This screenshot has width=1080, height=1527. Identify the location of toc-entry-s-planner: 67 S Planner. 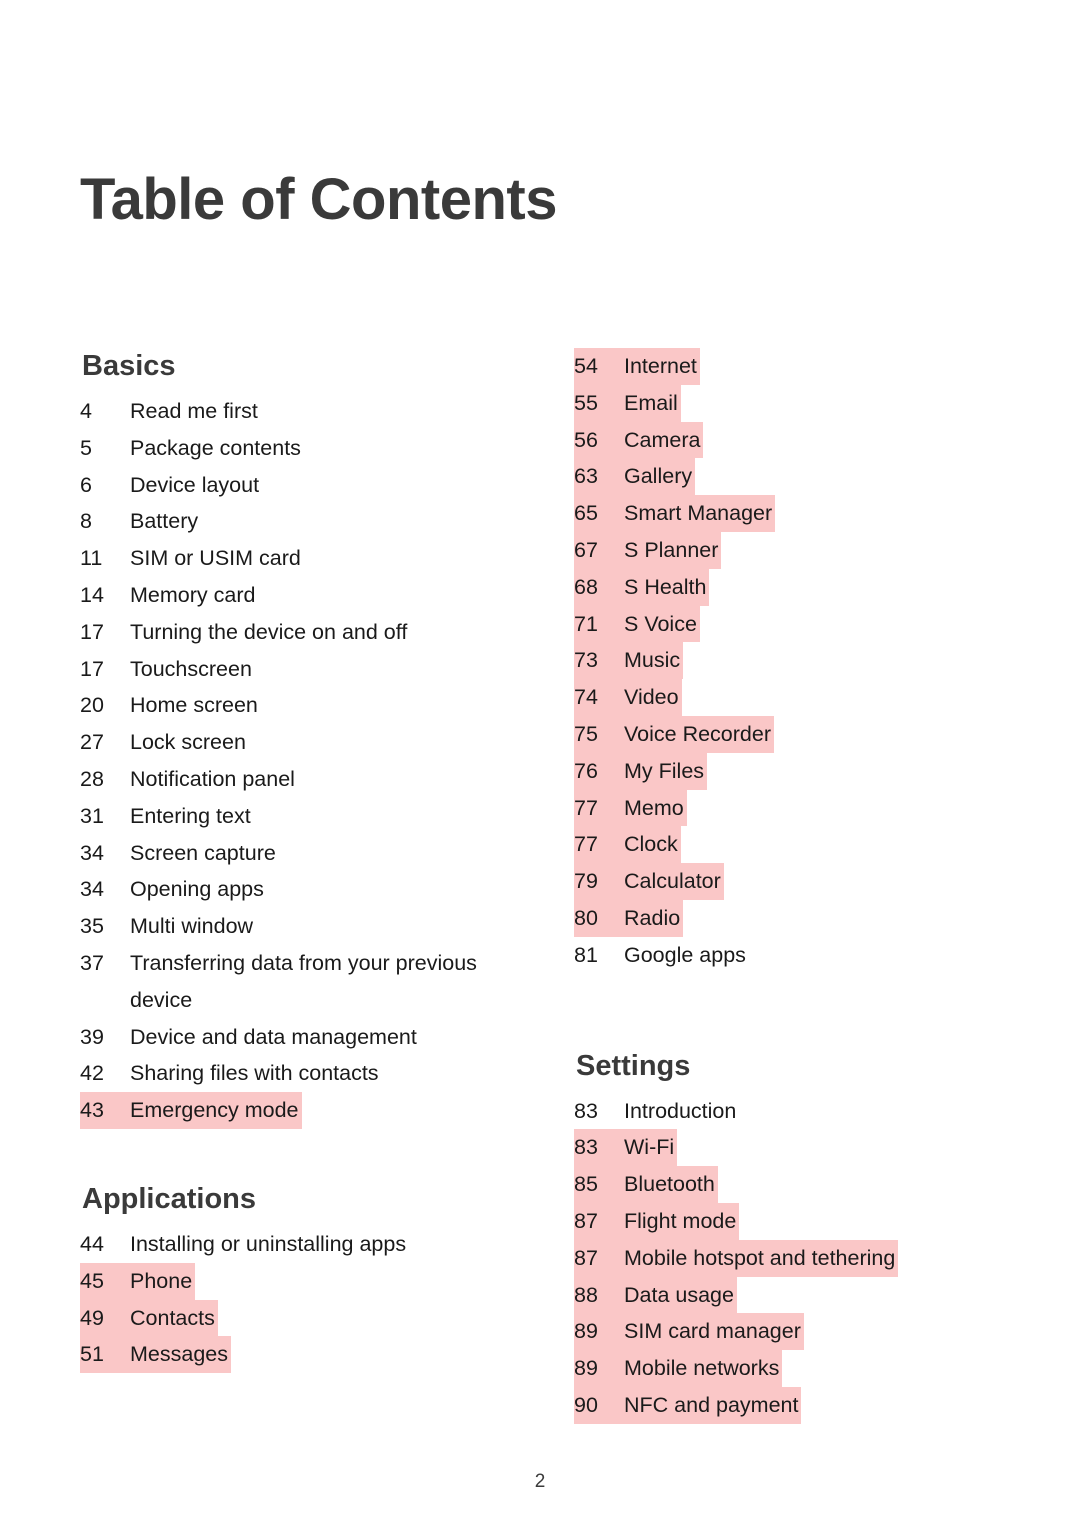
(782, 550).